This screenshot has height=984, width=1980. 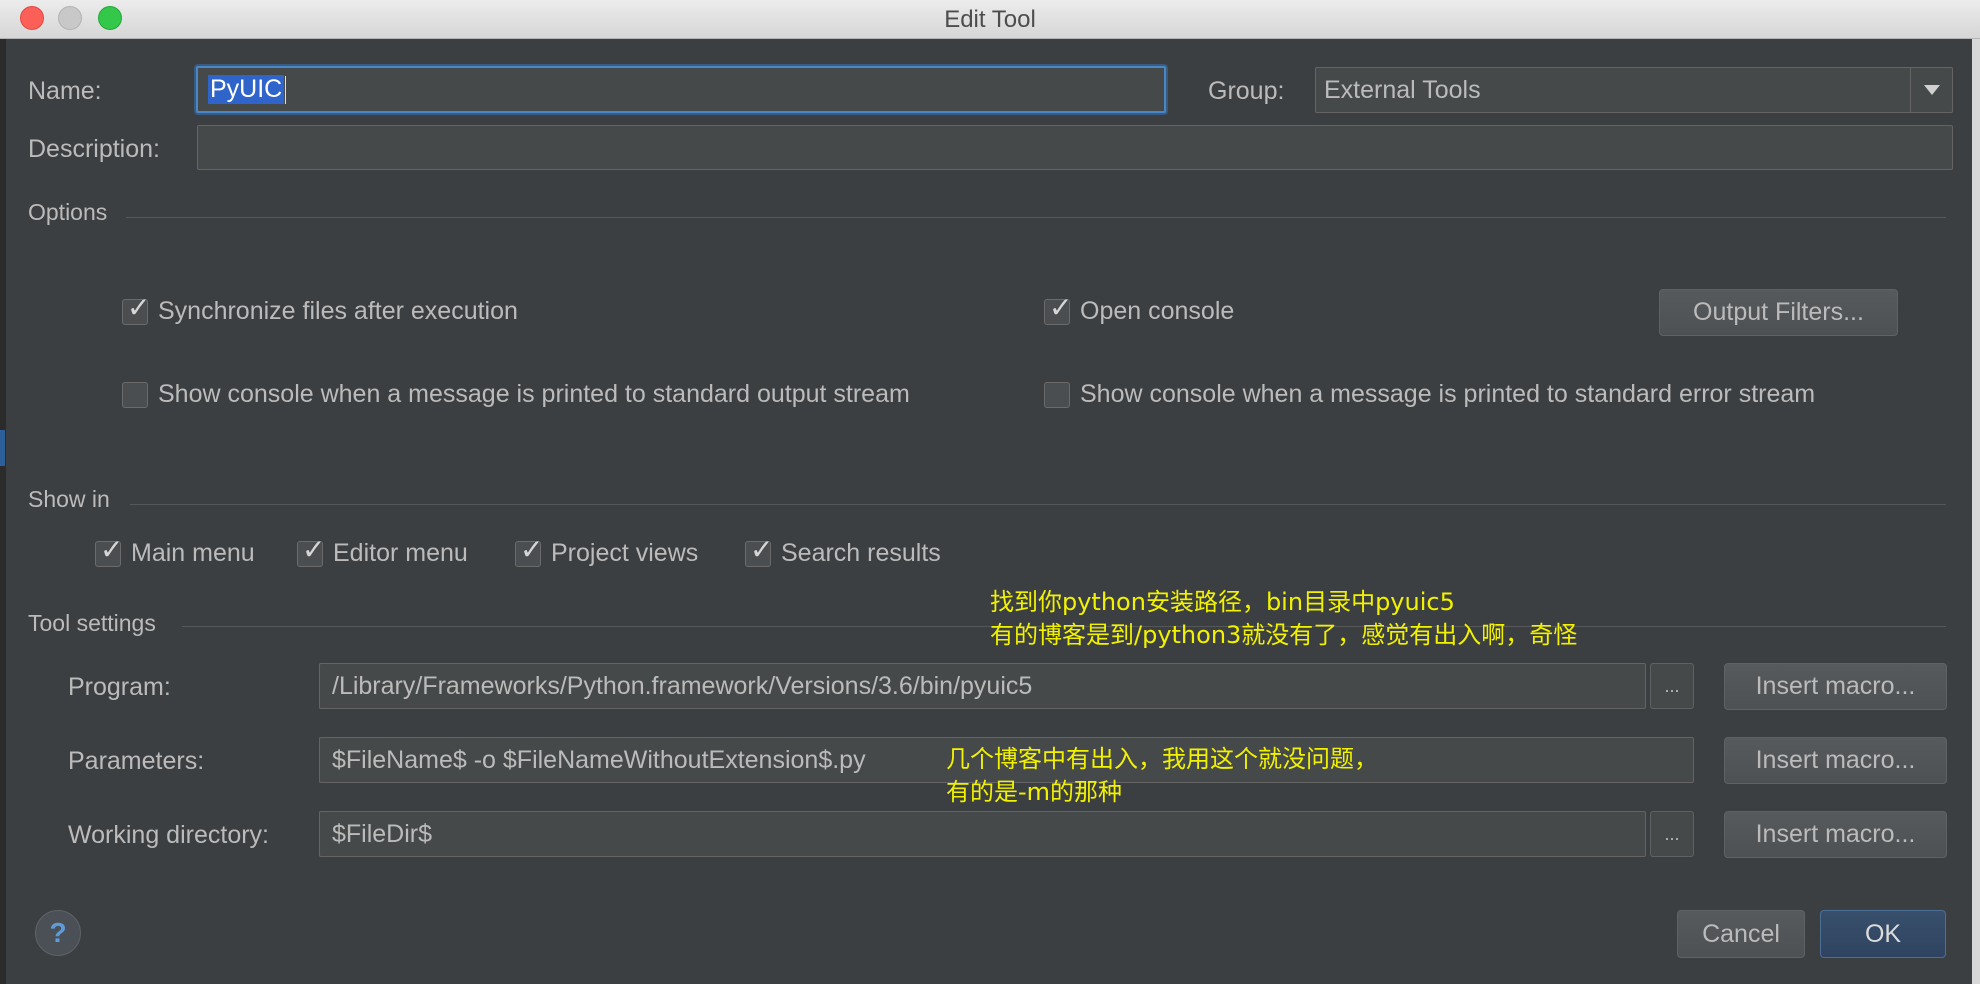 What do you see at coordinates (58, 933) in the screenshot?
I see `help-icon: ?` at bounding box center [58, 933].